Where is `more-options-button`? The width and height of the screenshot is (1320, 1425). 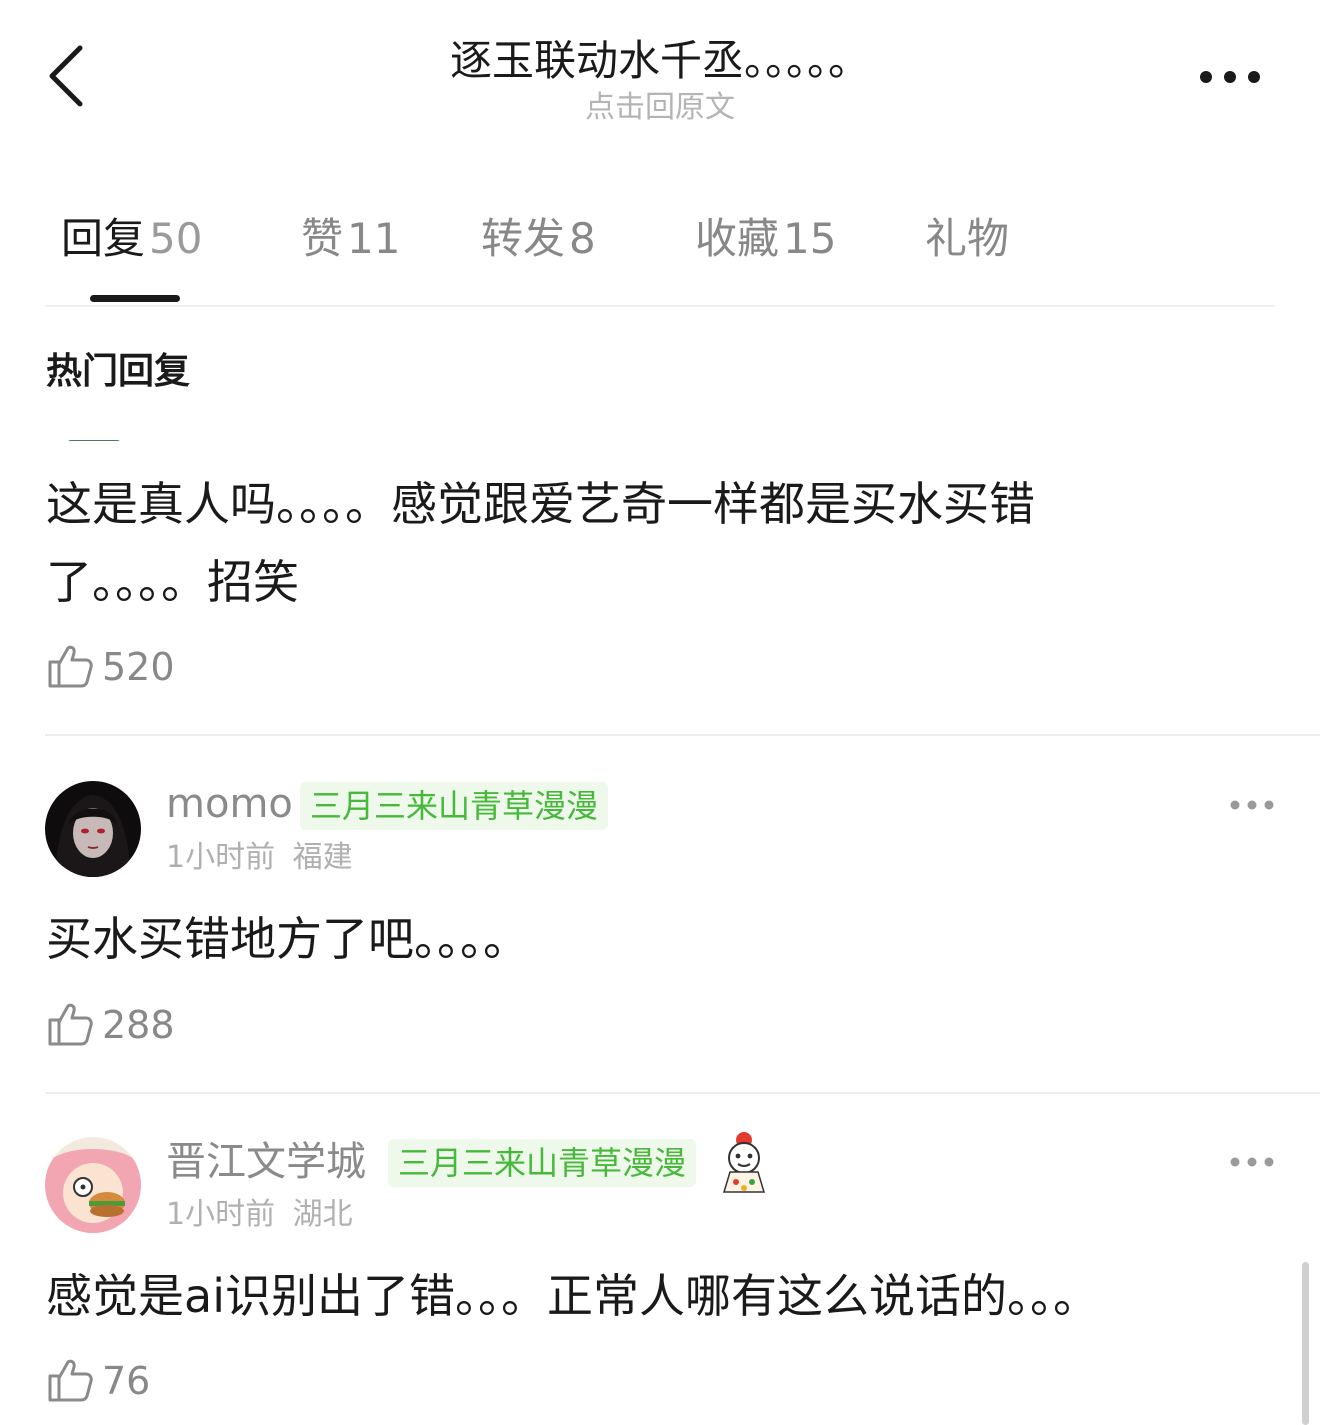
more-options-button is located at coordinates (1230, 77).